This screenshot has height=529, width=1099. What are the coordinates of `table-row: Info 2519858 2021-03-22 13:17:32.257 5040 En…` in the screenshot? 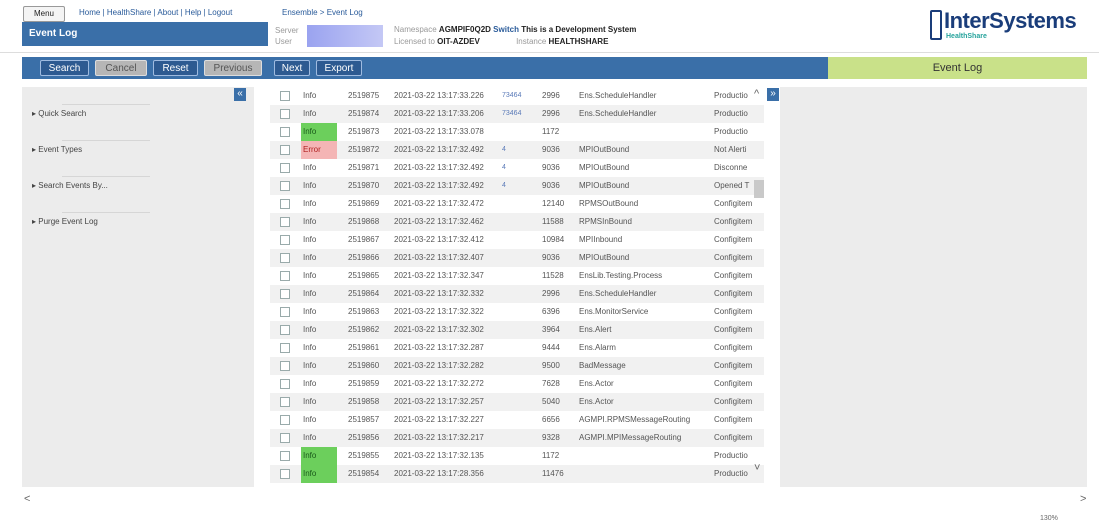 It's located at (517, 402).